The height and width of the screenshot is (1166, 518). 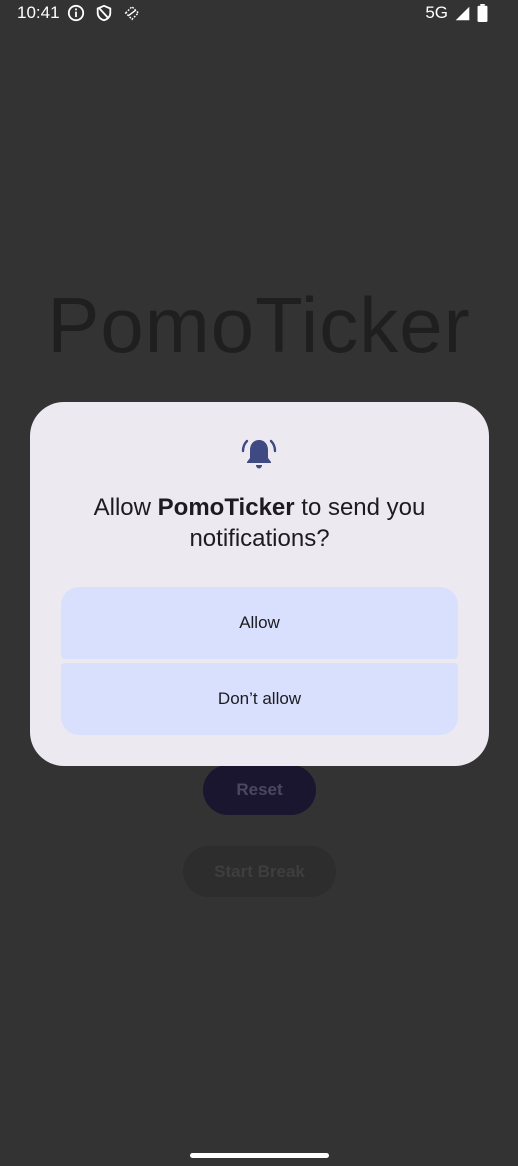 I want to click on message-prefix: Allow, so click(x=125, y=507).